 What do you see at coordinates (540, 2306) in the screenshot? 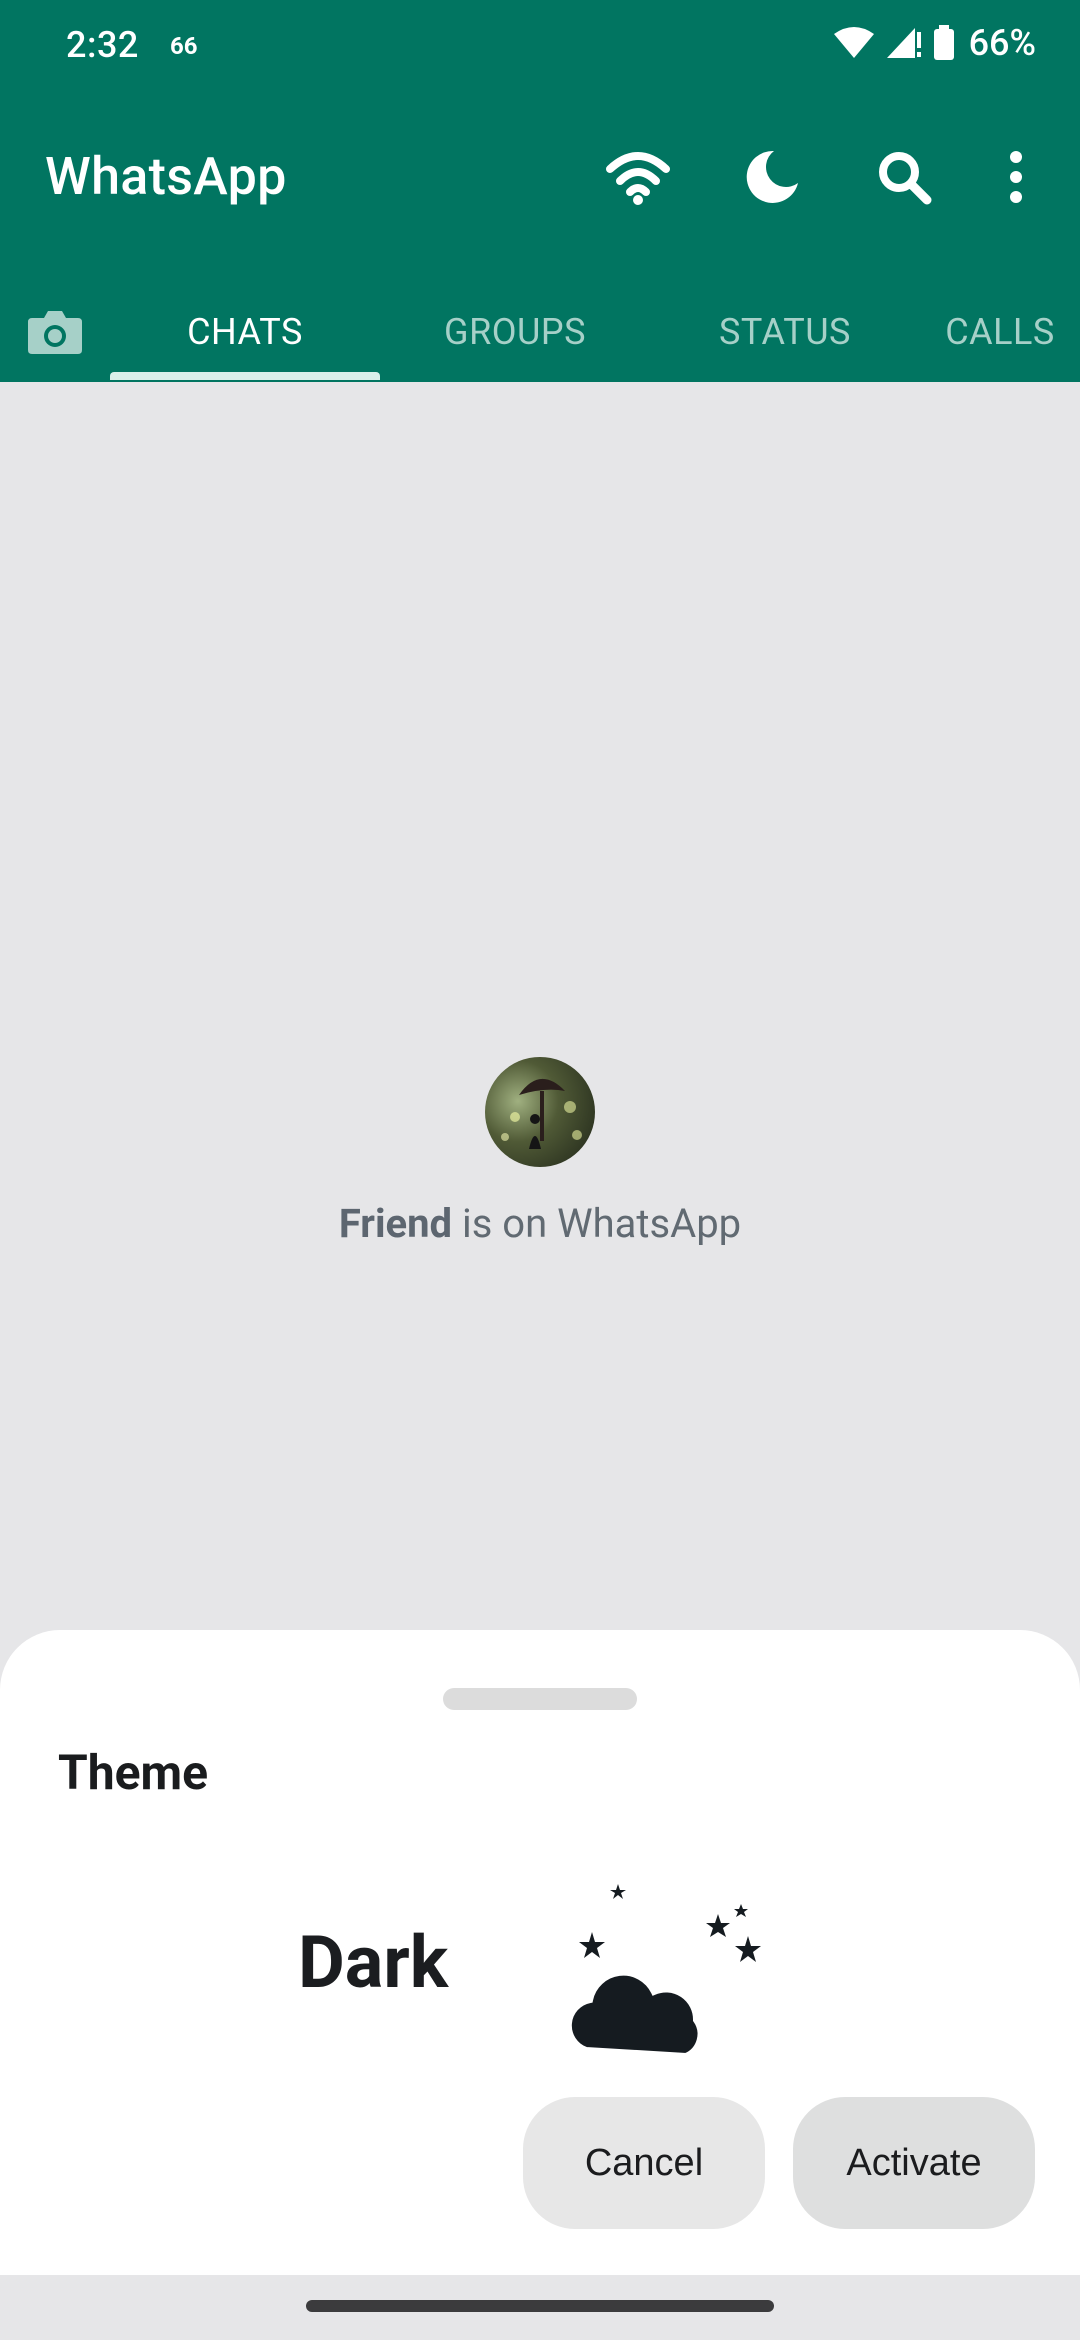
I see `home-gesture-bar` at bounding box center [540, 2306].